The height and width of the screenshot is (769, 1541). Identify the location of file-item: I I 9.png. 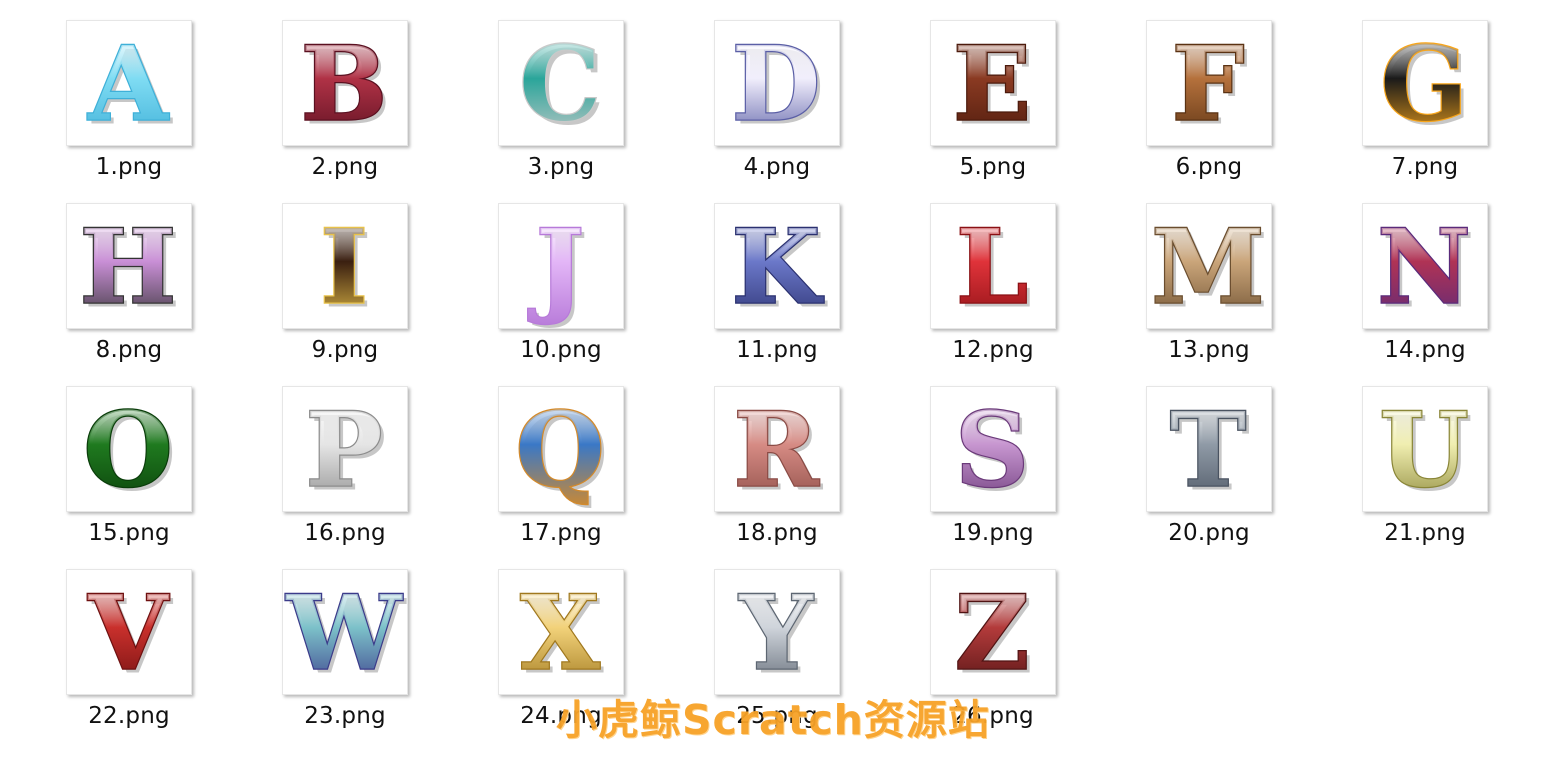
(325, 274).